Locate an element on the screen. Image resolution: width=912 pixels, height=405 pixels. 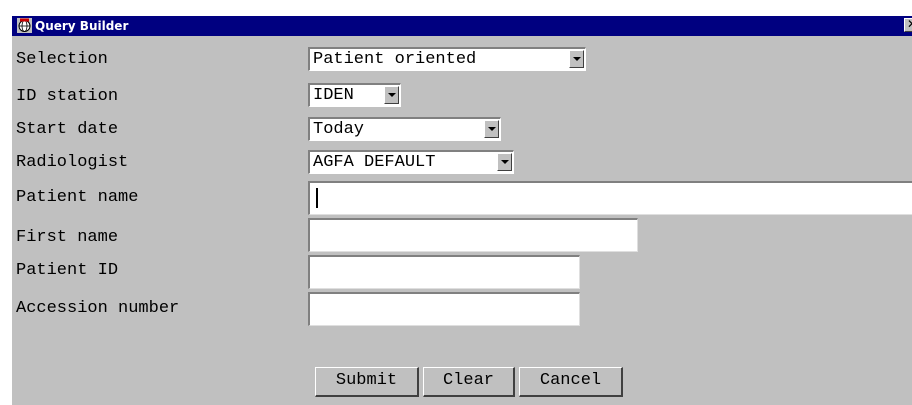
selection-label: Selection is located at coordinates (62, 59).